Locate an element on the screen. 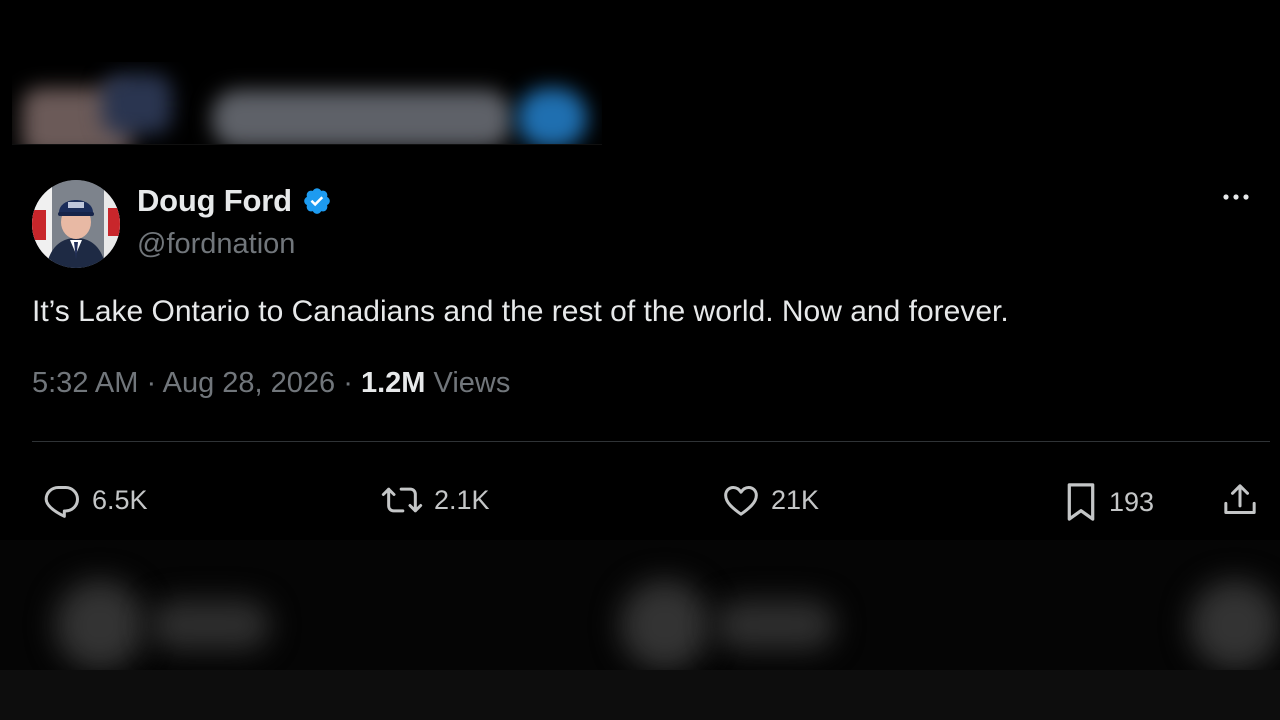  display-name: Doug Ford is located at coordinates (214, 201).